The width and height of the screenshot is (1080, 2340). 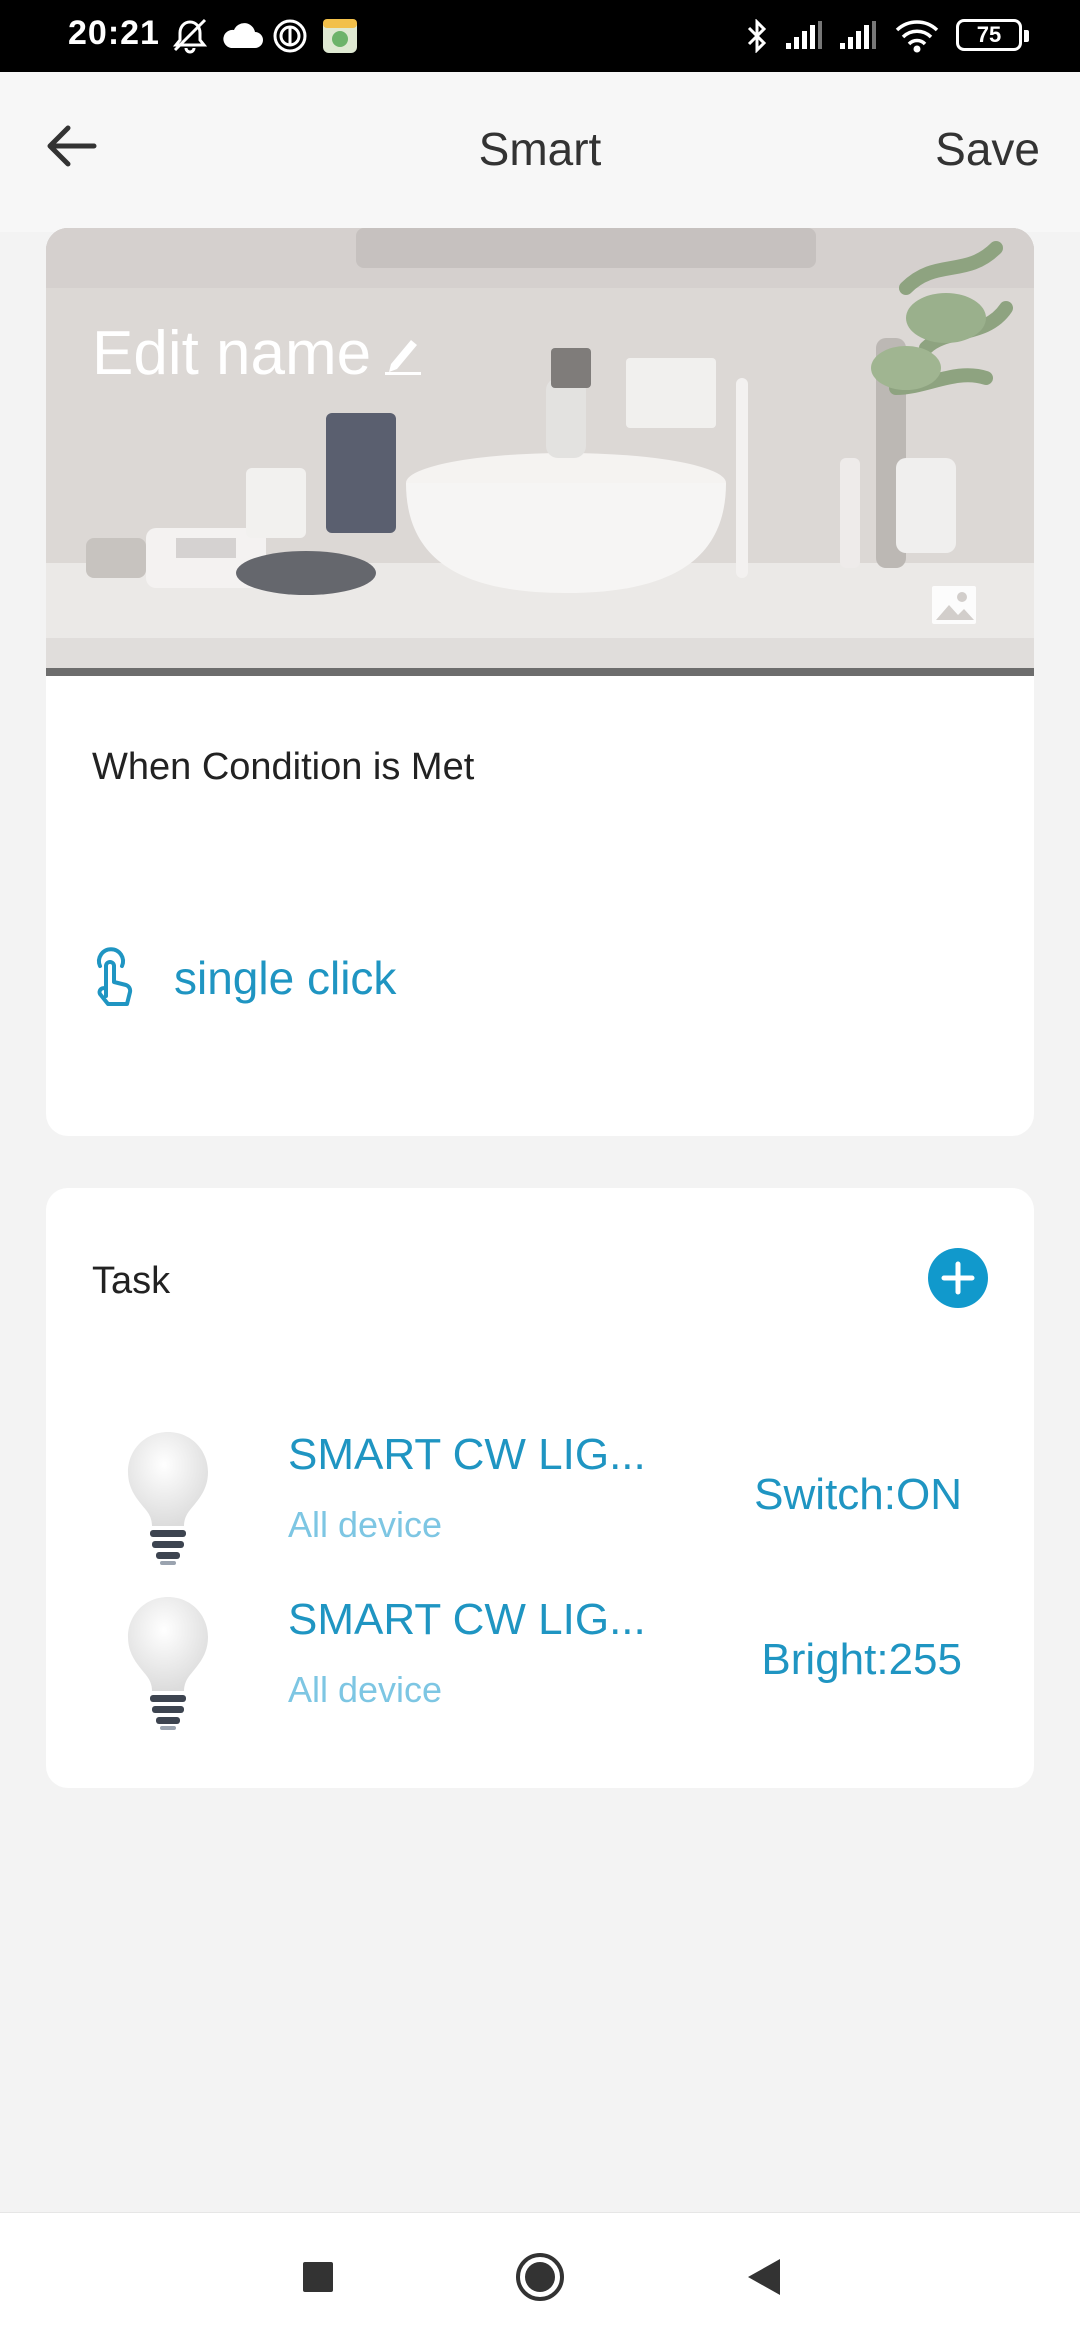 What do you see at coordinates (540, 149) in the screenshot?
I see `page-title: Smart` at bounding box center [540, 149].